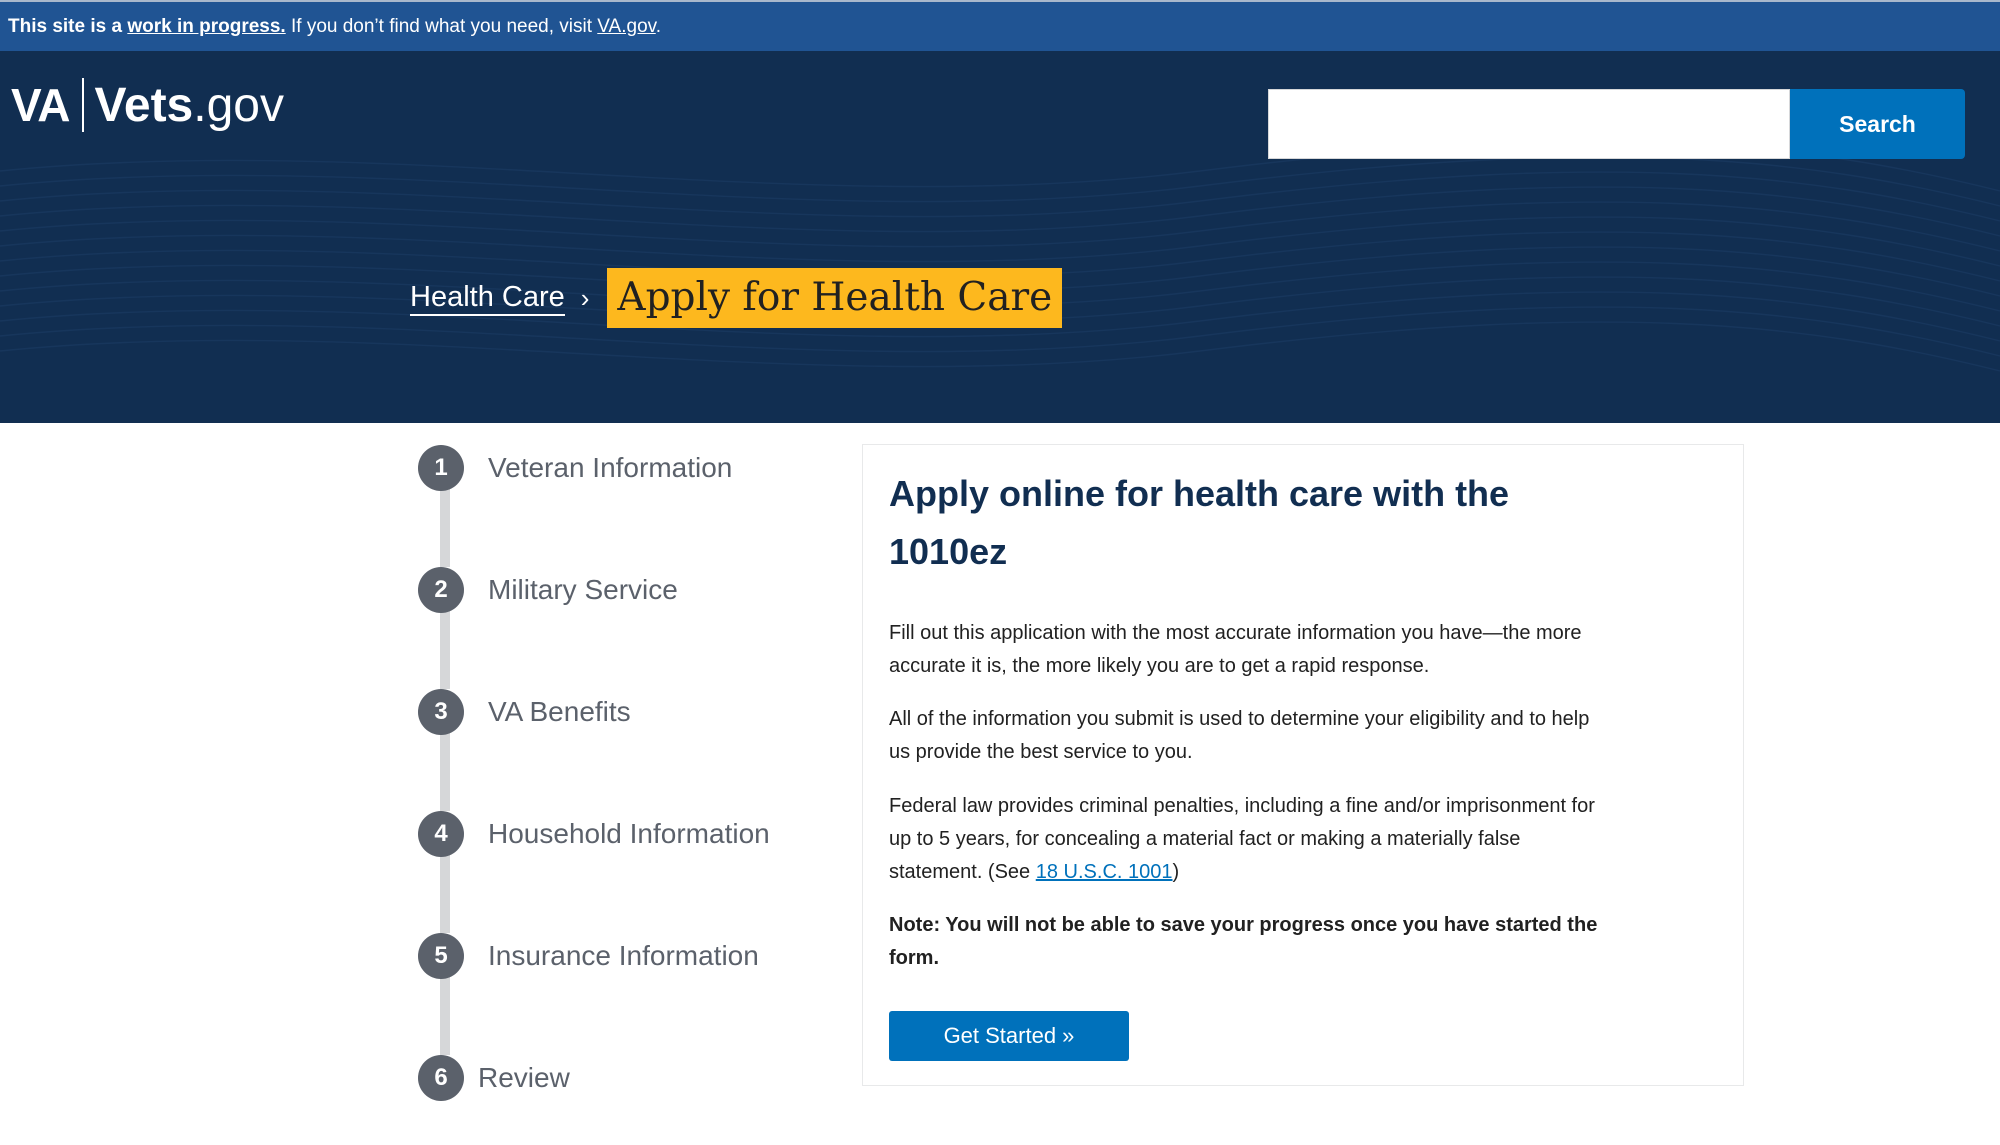 This screenshot has height=1145, width=2000. I want to click on step-veteran-information: 1 Veteran Information, so click(575, 468).